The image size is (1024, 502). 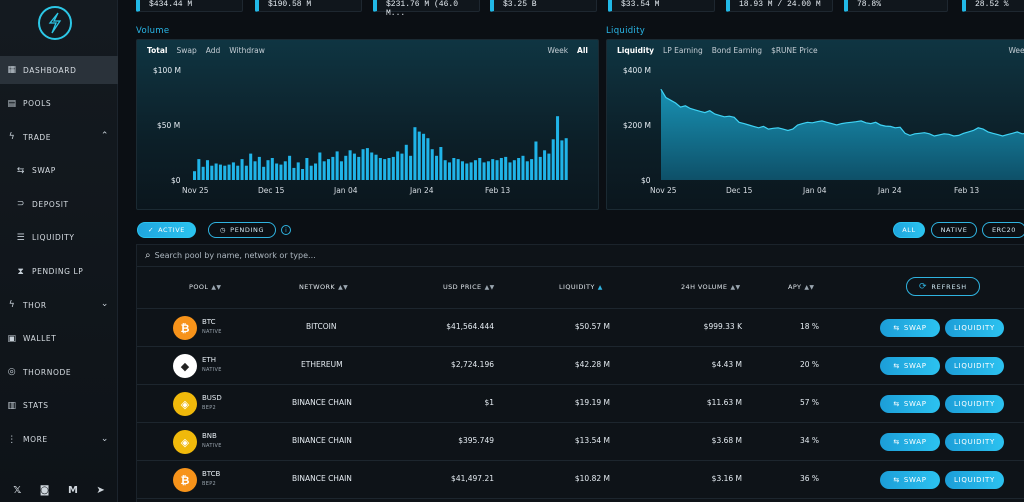 I want to click on swap-icon: ⇆, so click(x=21, y=171).